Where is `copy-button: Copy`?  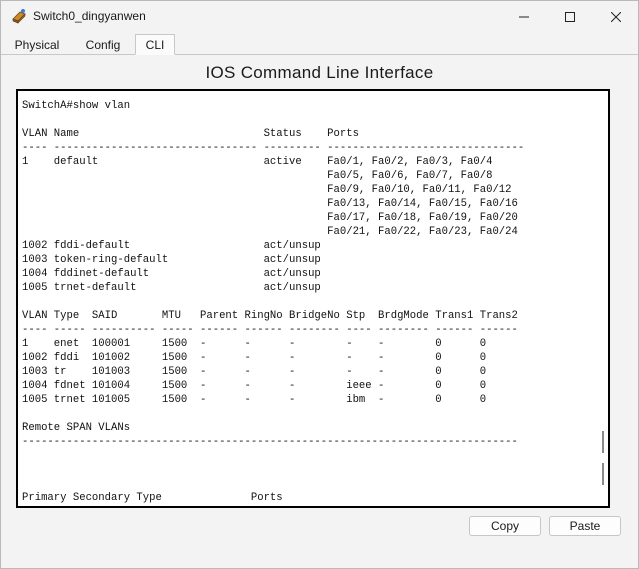 copy-button: Copy is located at coordinates (505, 526).